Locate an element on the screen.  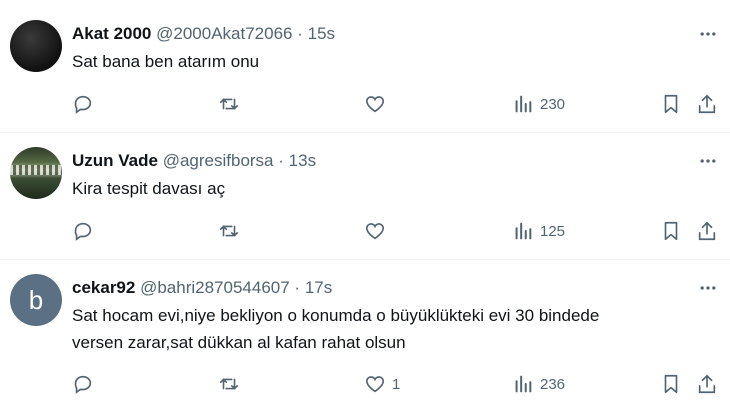
tweet-header: Akat 2000 @2000Akat72066 · 15s is located at coordinates (203, 34).